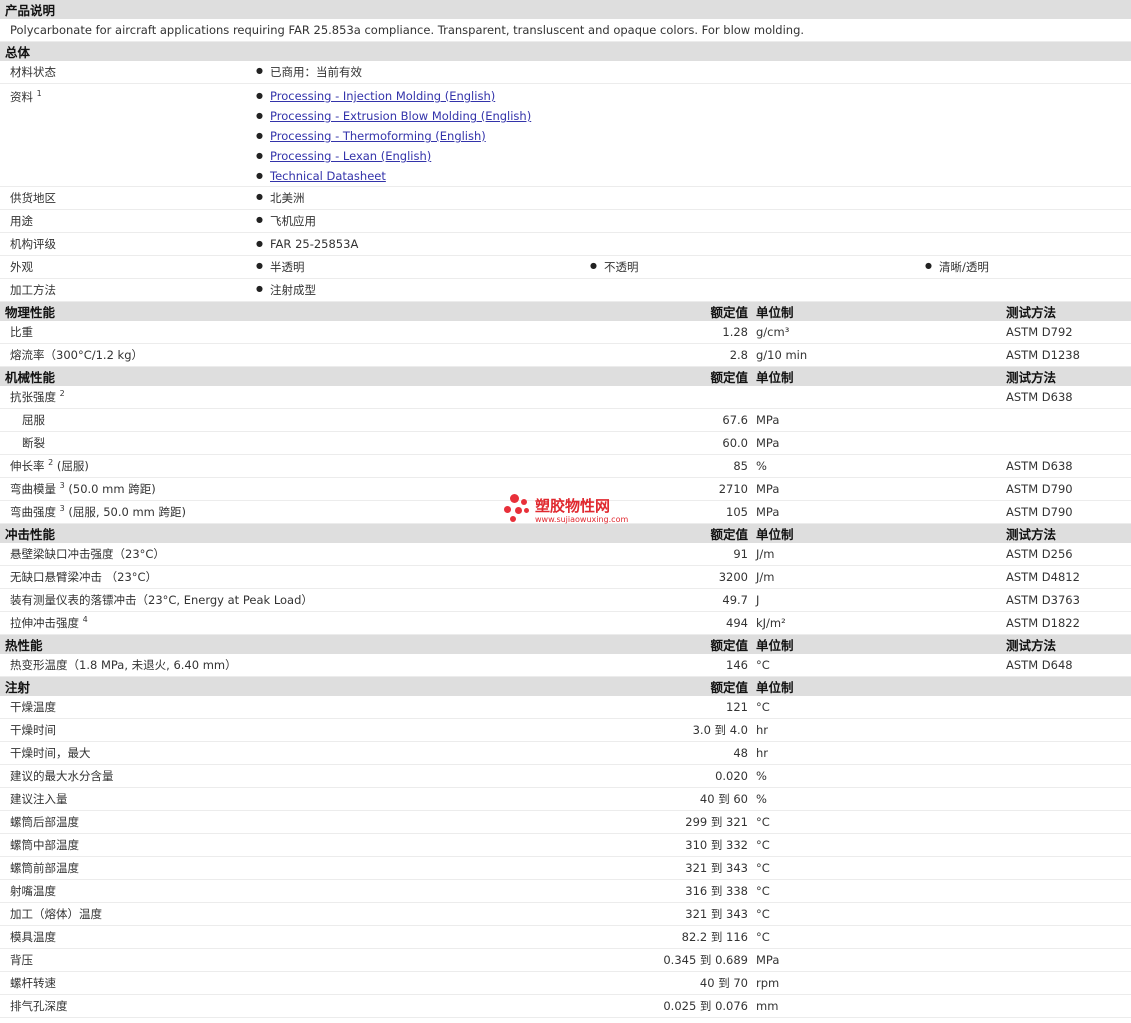 The height and width of the screenshot is (1023, 1131). Describe the element at coordinates (33, 72) in the screenshot. I see `row-label: 材料状态` at that location.